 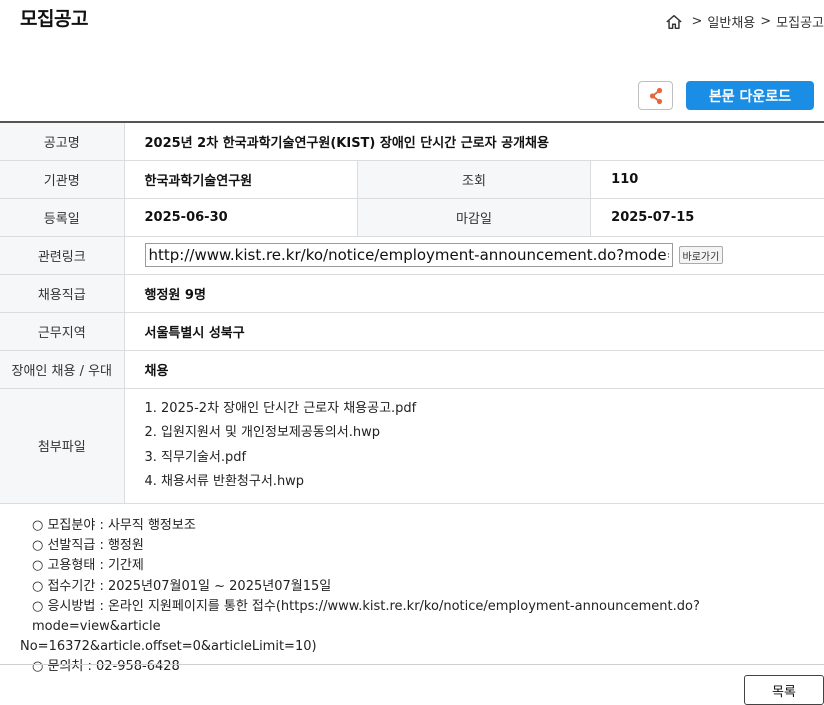 I want to click on body-line: ○ 선발직급 : 행정원, so click(x=88, y=546).